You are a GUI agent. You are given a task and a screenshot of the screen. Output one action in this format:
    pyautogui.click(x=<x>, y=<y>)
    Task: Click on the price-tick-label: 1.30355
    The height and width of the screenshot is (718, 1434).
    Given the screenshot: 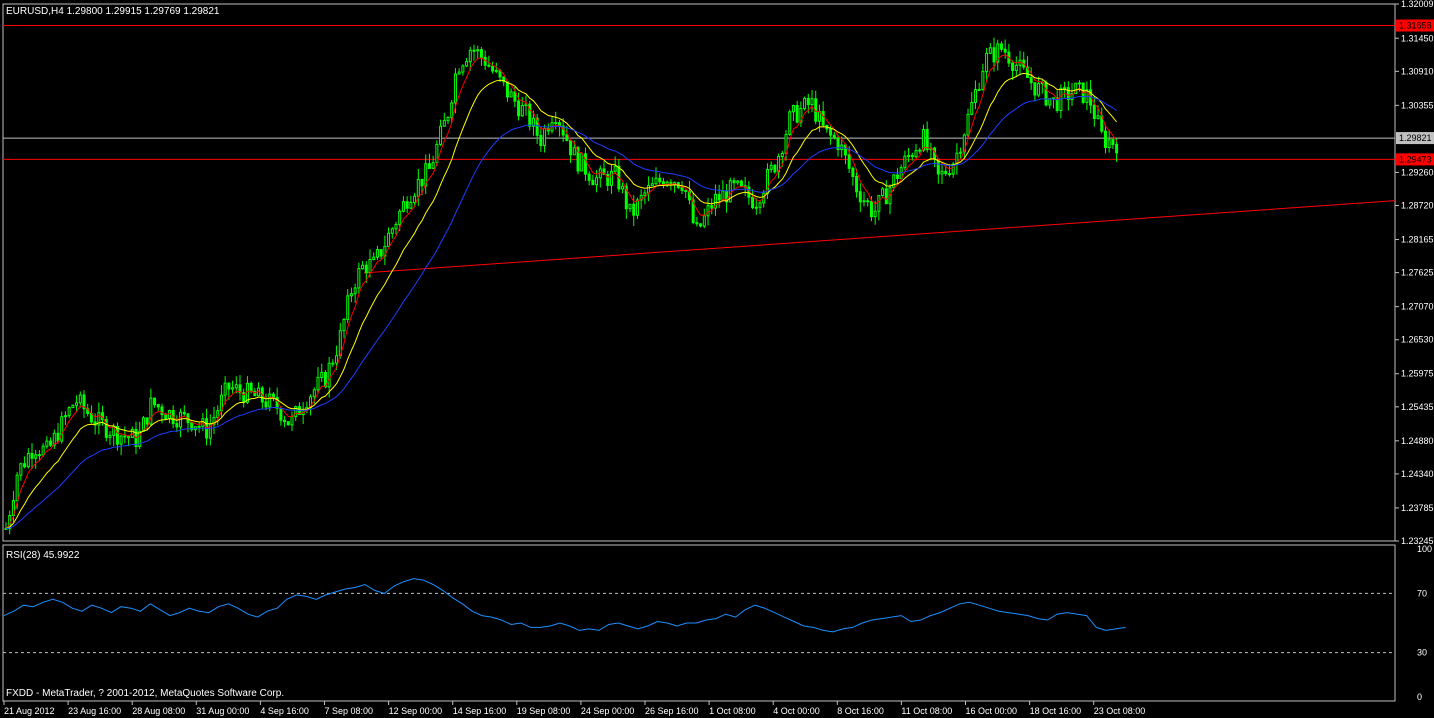 What is the action you would take?
    pyautogui.click(x=1417, y=105)
    